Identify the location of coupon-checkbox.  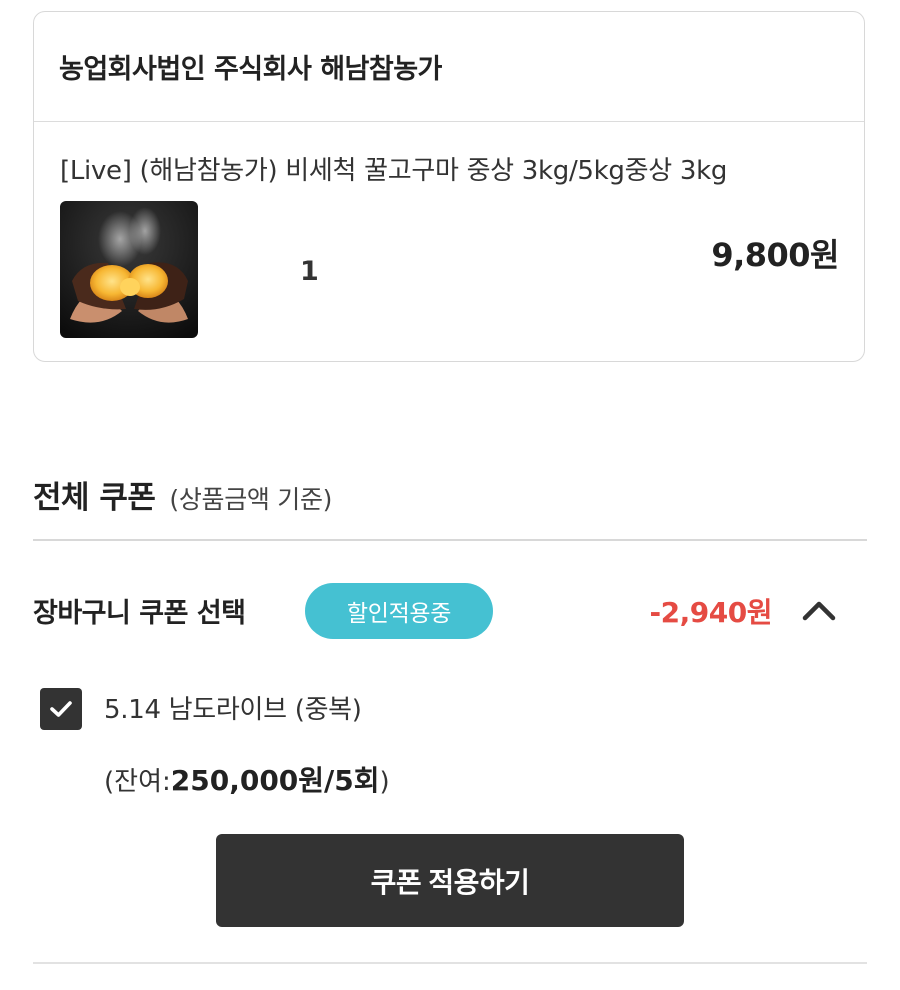
(61, 709).